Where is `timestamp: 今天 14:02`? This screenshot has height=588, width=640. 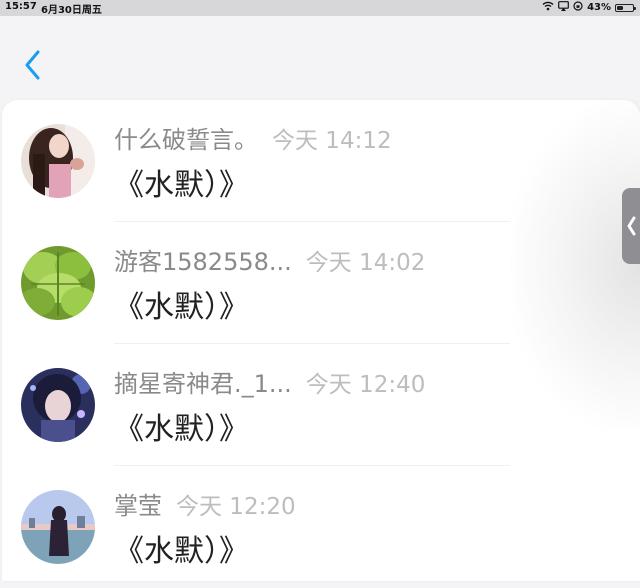
timestamp: 今天 14:02 is located at coordinates (365, 263).